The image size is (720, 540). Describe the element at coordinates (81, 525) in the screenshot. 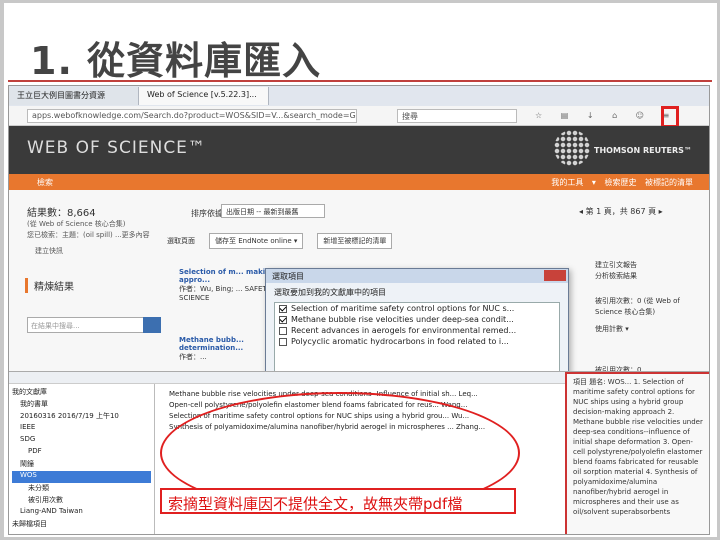

I see `tree-item: 未歸檔項目` at that location.